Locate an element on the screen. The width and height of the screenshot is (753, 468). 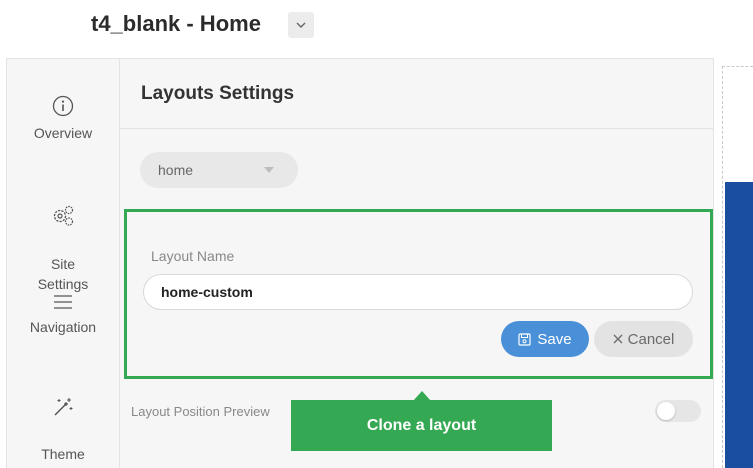
floppy-disk-icon is located at coordinates (524, 339).